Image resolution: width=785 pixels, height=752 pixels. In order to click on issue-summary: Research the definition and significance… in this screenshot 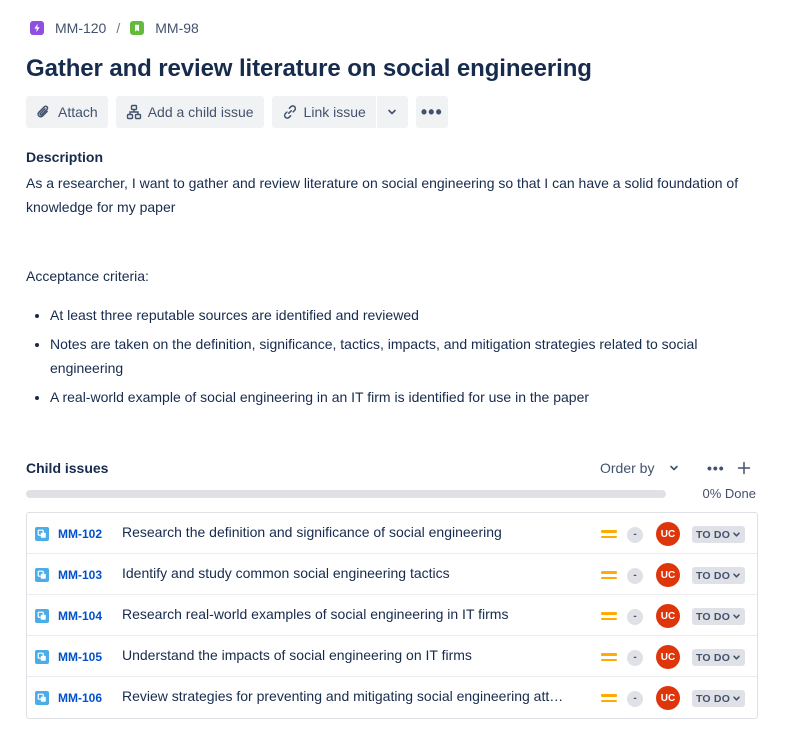, I will do `click(353, 532)`.